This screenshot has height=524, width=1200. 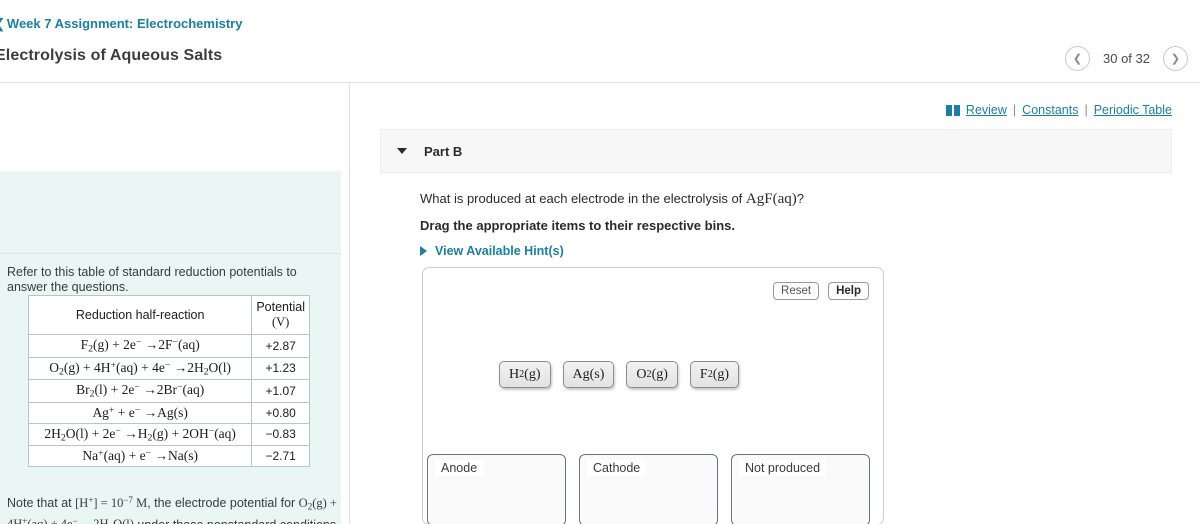 I want to click on reset-button: Reset, so click(x=796, y=291).